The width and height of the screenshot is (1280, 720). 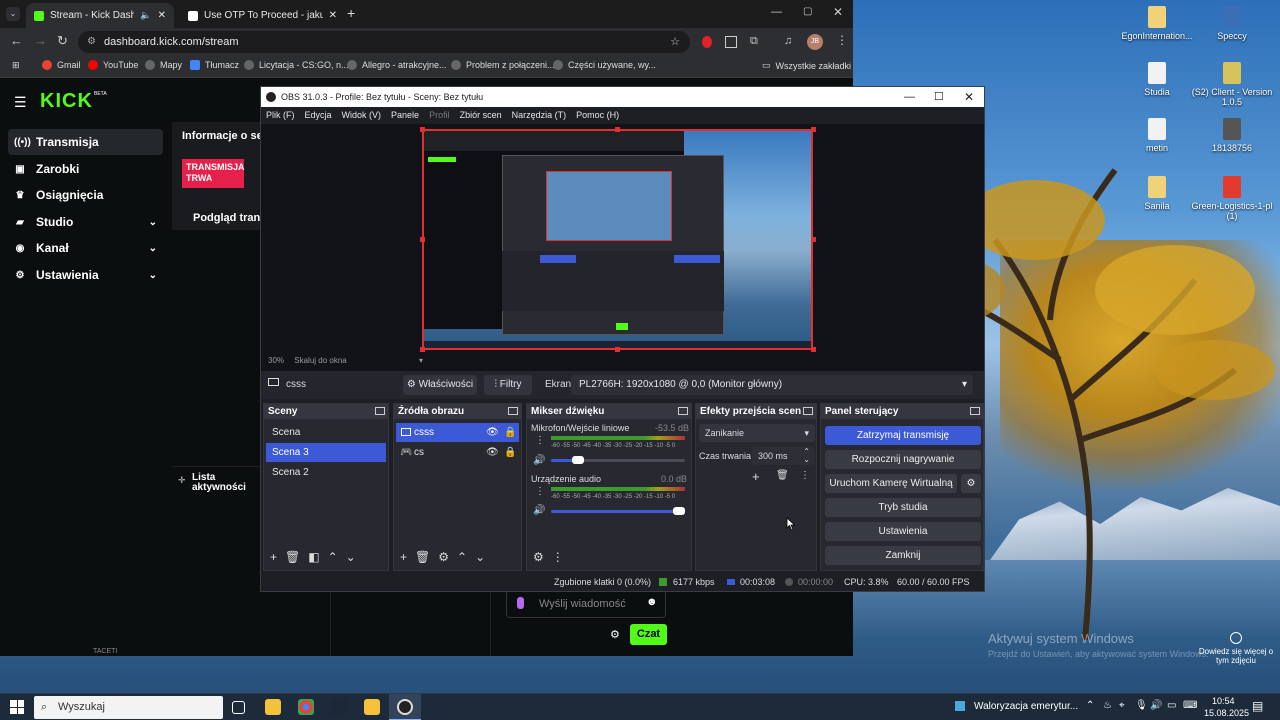 I want to click on tab-search-icon: ⌄, so click(x=13, y=14).